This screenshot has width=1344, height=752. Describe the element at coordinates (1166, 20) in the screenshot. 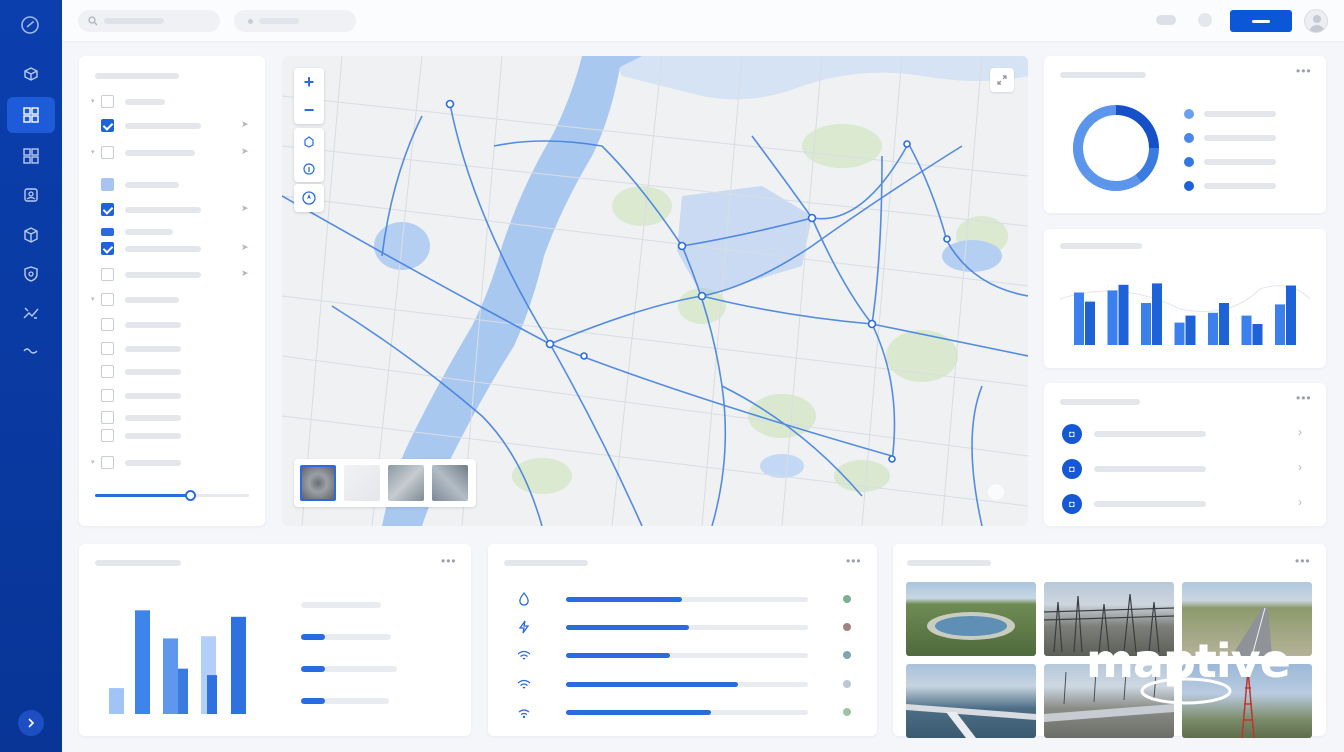

I see `view-toggle` at that location.